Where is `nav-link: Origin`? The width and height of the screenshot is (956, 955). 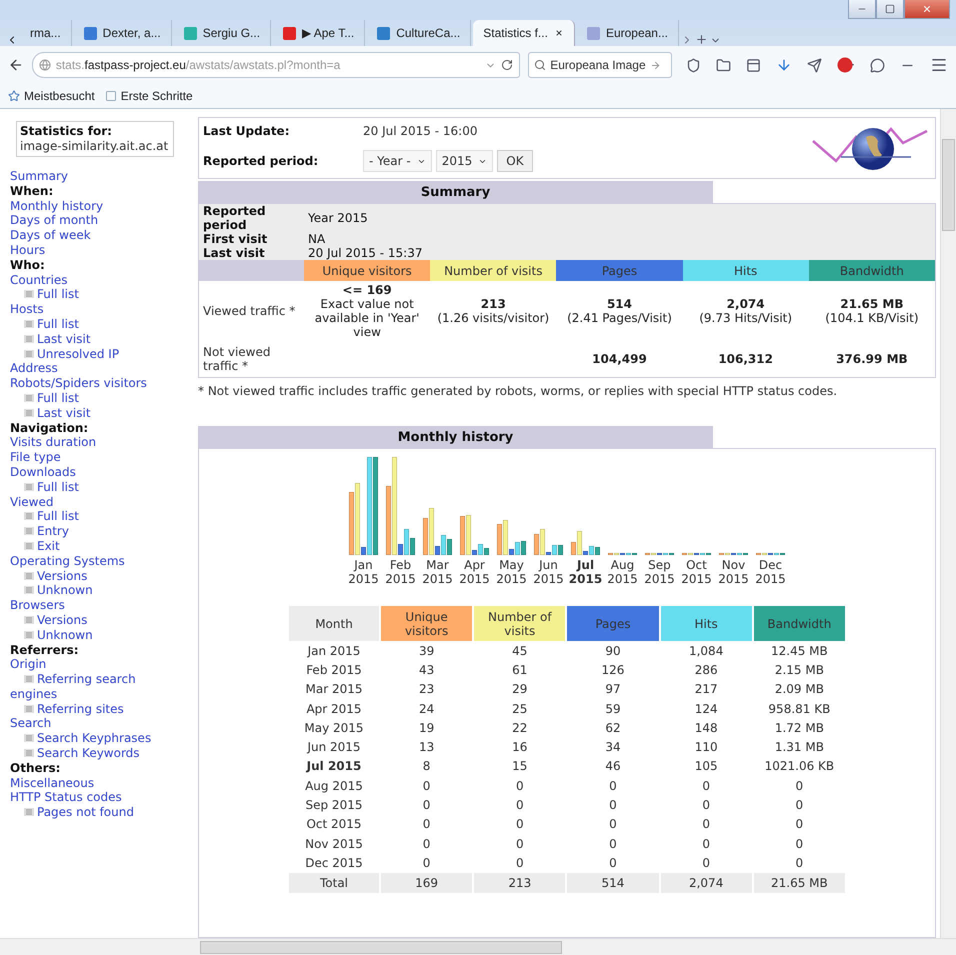 nav-link: Origin is located at coordinates (86, 664).